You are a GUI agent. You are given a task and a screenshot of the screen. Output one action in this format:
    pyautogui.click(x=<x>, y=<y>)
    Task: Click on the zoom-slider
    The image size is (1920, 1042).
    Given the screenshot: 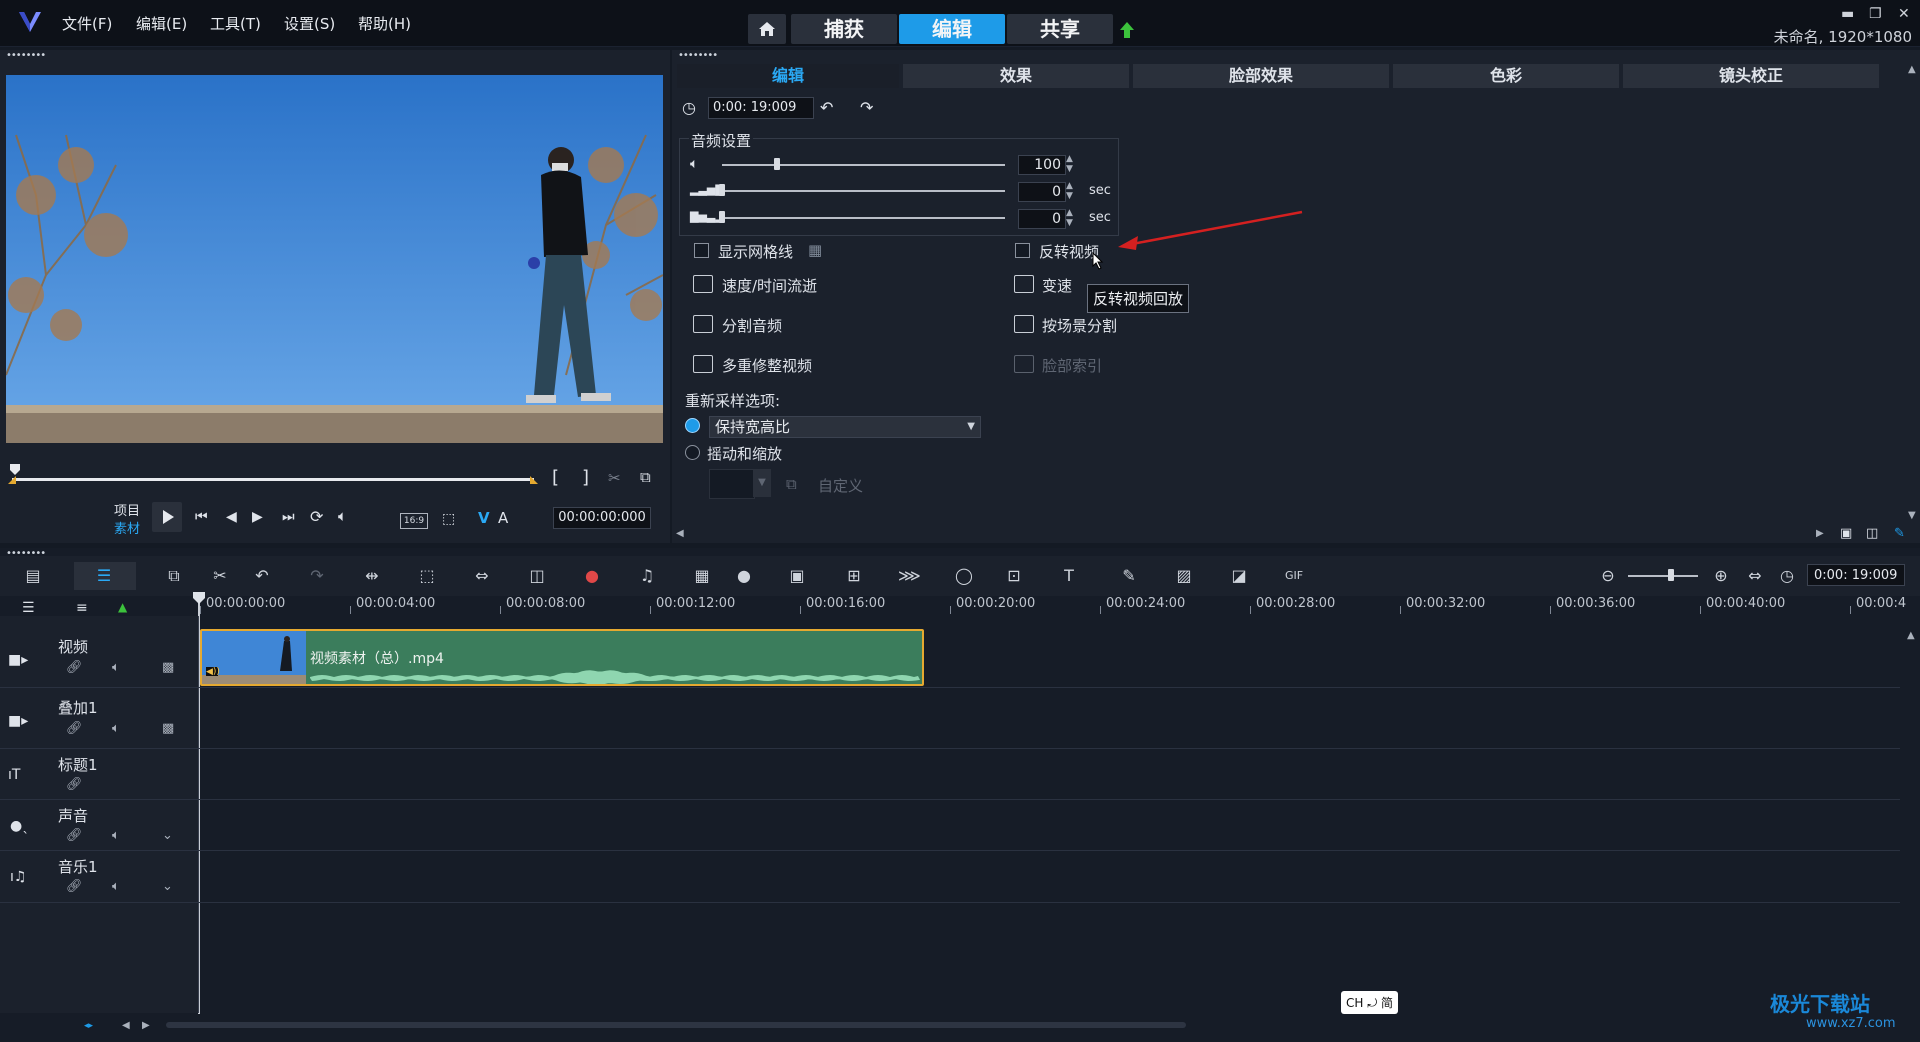 What is the action you would take?
    pyautogui.click(x=1663, y=576)
    